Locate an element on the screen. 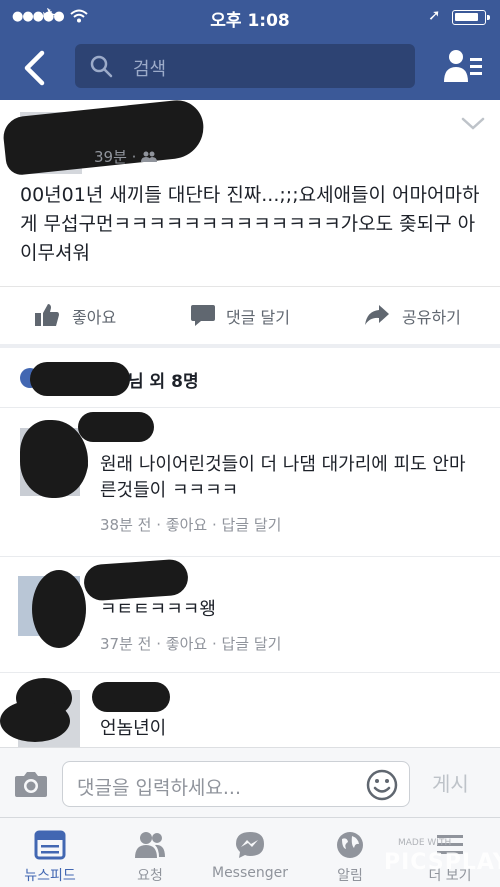 The height and width of the screenshot is (887, 500). watermark: PICSPLAY is located at coordinates (442, 862).